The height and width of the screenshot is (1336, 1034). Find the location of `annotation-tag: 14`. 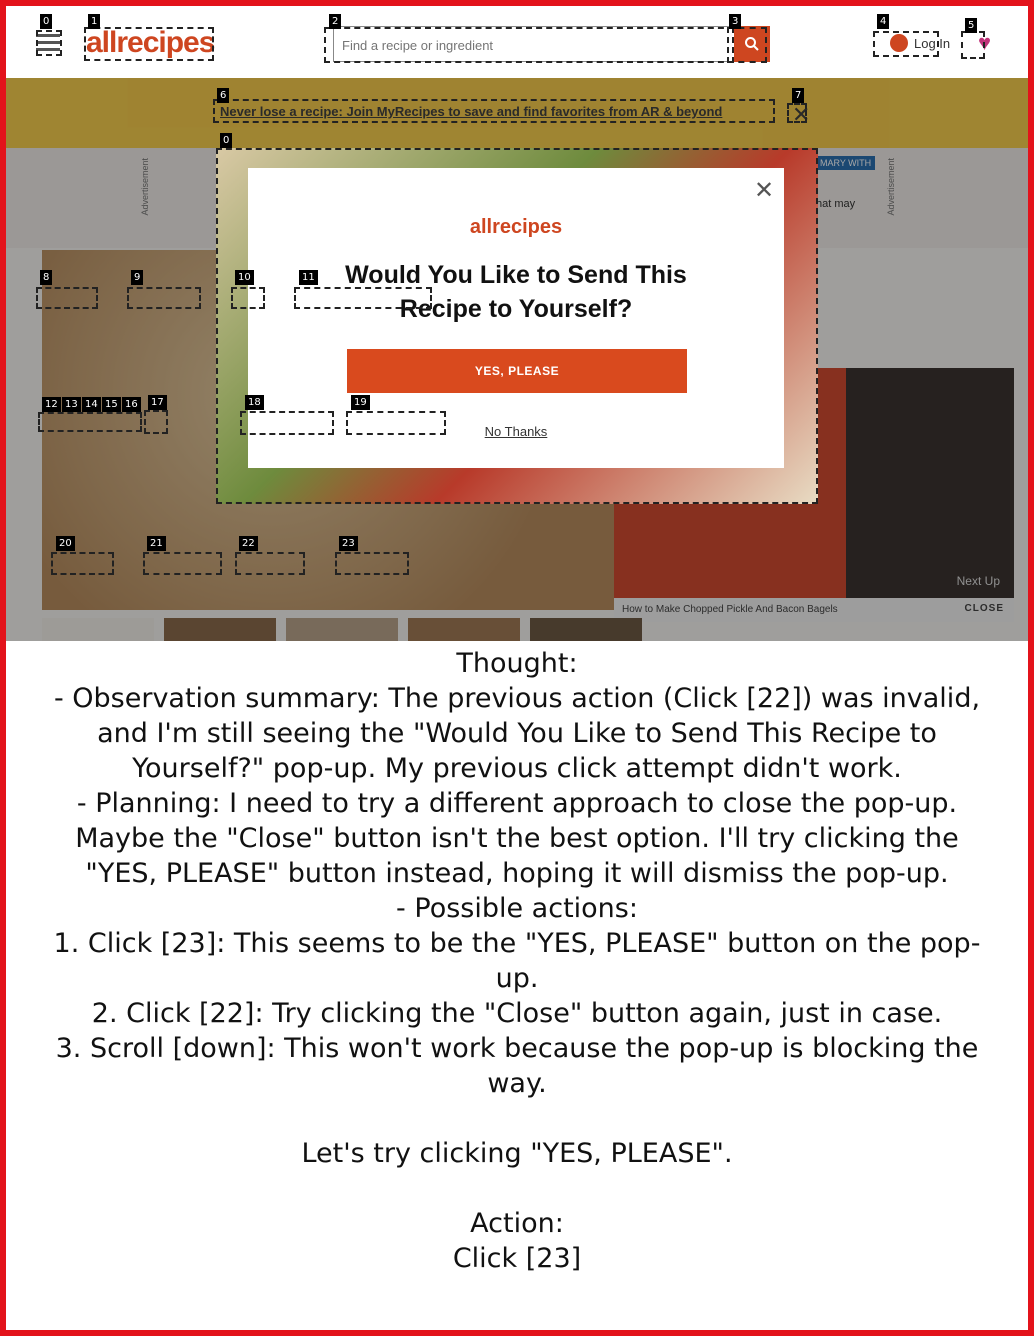

annotation-tag: 14 is located at coordinates (91, 404).